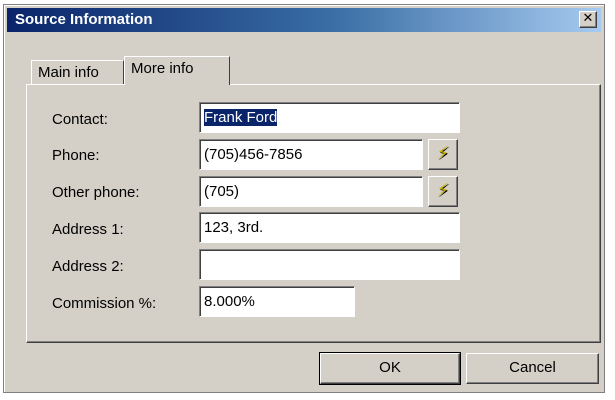 The width and height of the screenshot is (615, 400). What do you see at coordinates (253, 154) in the screenshot?
I see `phone-value: (705)456-7856` at bounding box center [253, 154].